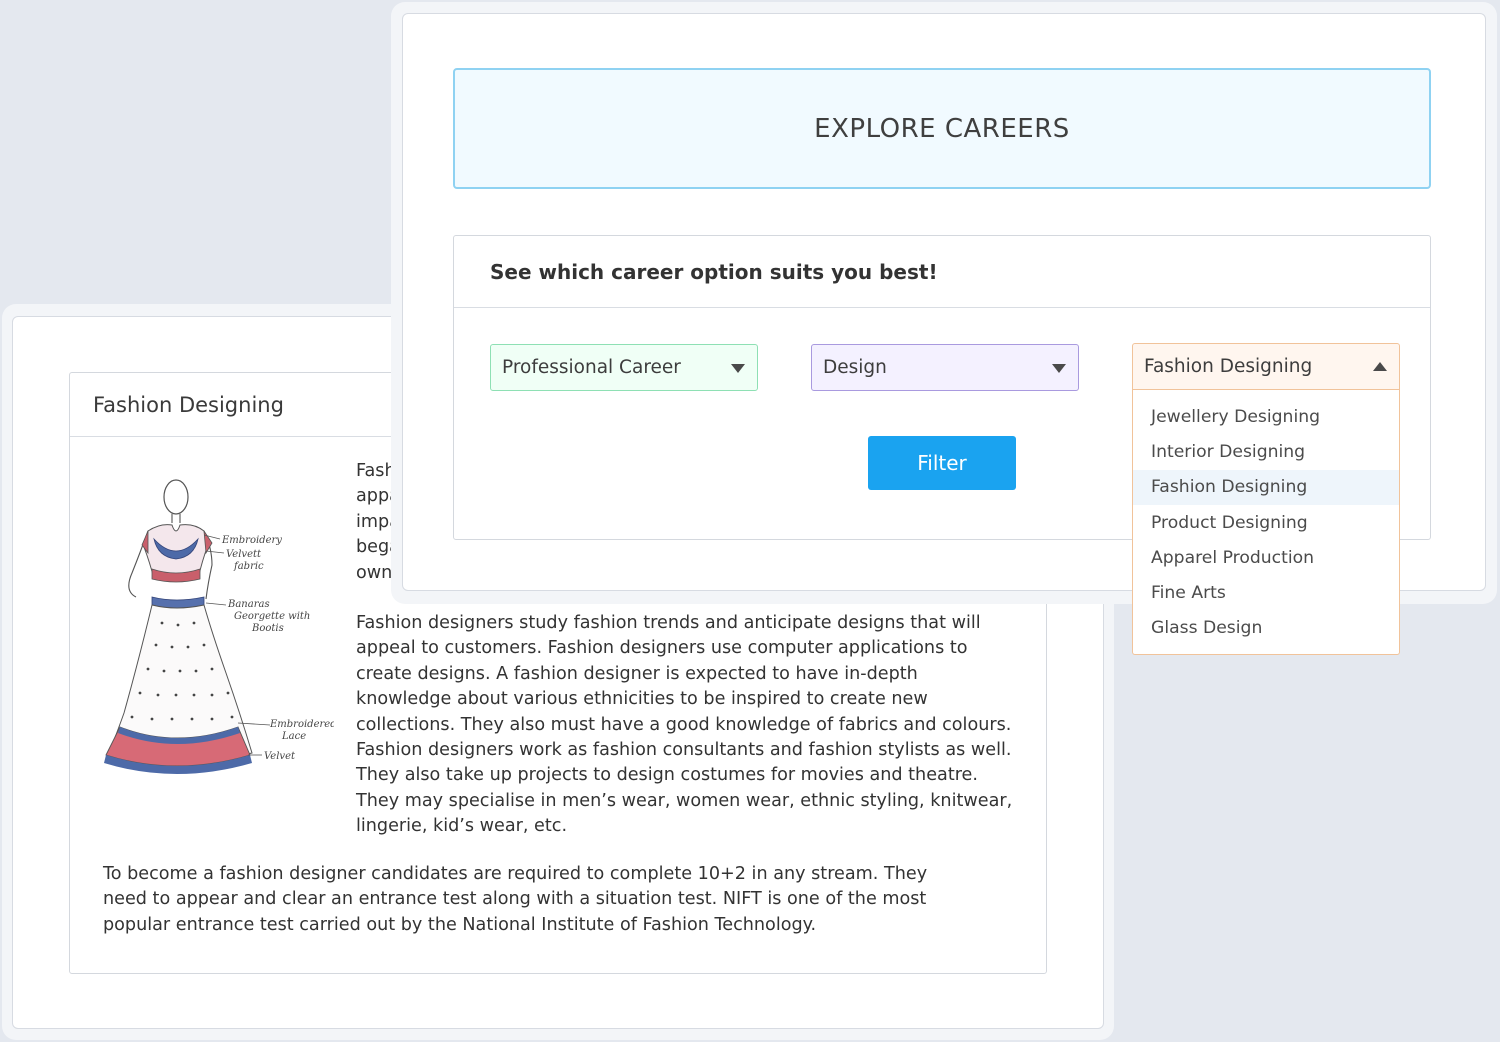 This screenshot has width=1500, height=1042. I want to click on career-type-value: Professional Career, so click(591, 367).